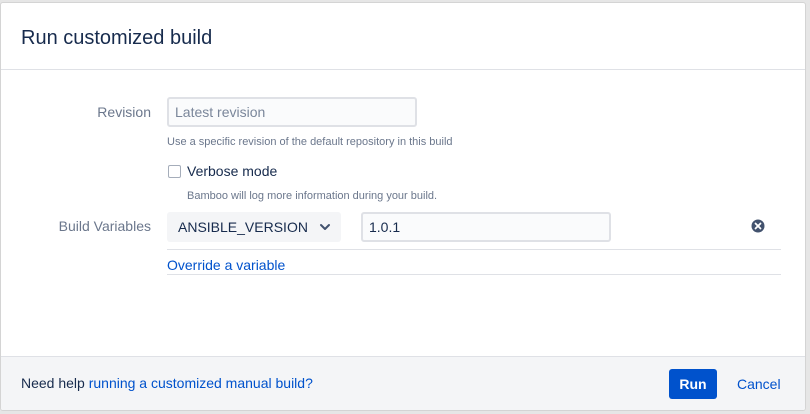 The image size is (810, 414). I want to click on chevron-down-icon, so click(325, 227).